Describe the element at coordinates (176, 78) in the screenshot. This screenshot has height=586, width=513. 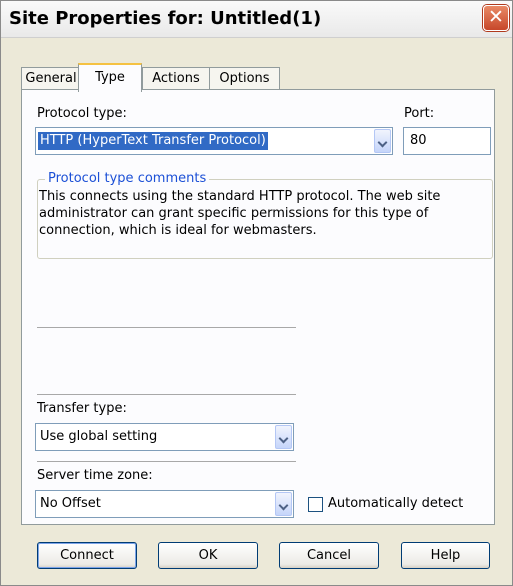
I see `tab-actions: Actions` at that location.